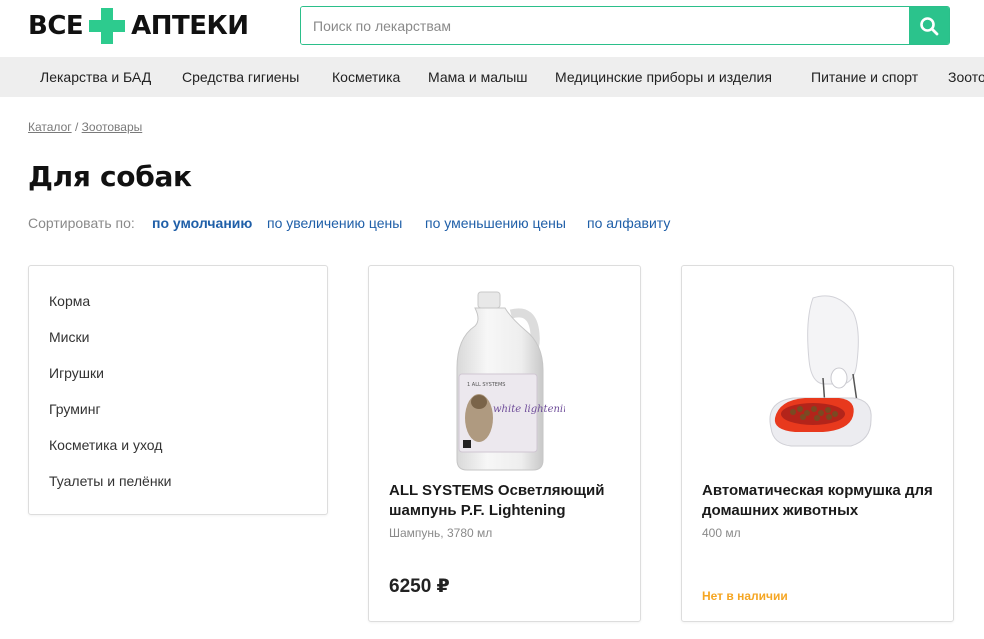 This screenshot has height=639, width=984. What do you see at coordinates (110, 176) in the screenshot?
I see `page-title: Для собак` at bounding box center [110, 176].